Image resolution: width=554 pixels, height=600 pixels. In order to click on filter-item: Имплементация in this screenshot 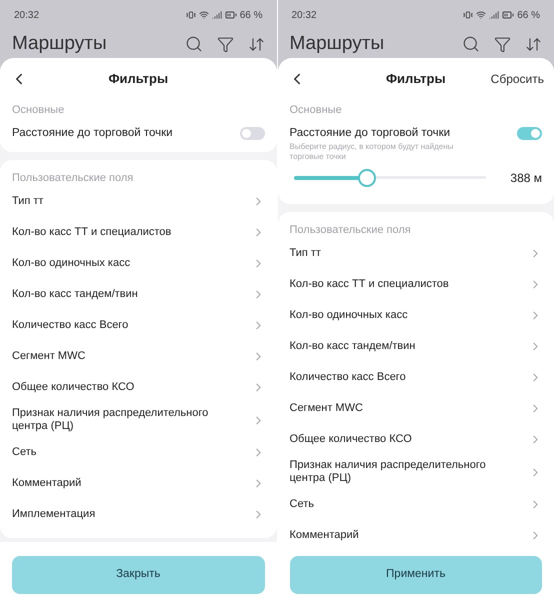, I will do `click(138, 514)`.